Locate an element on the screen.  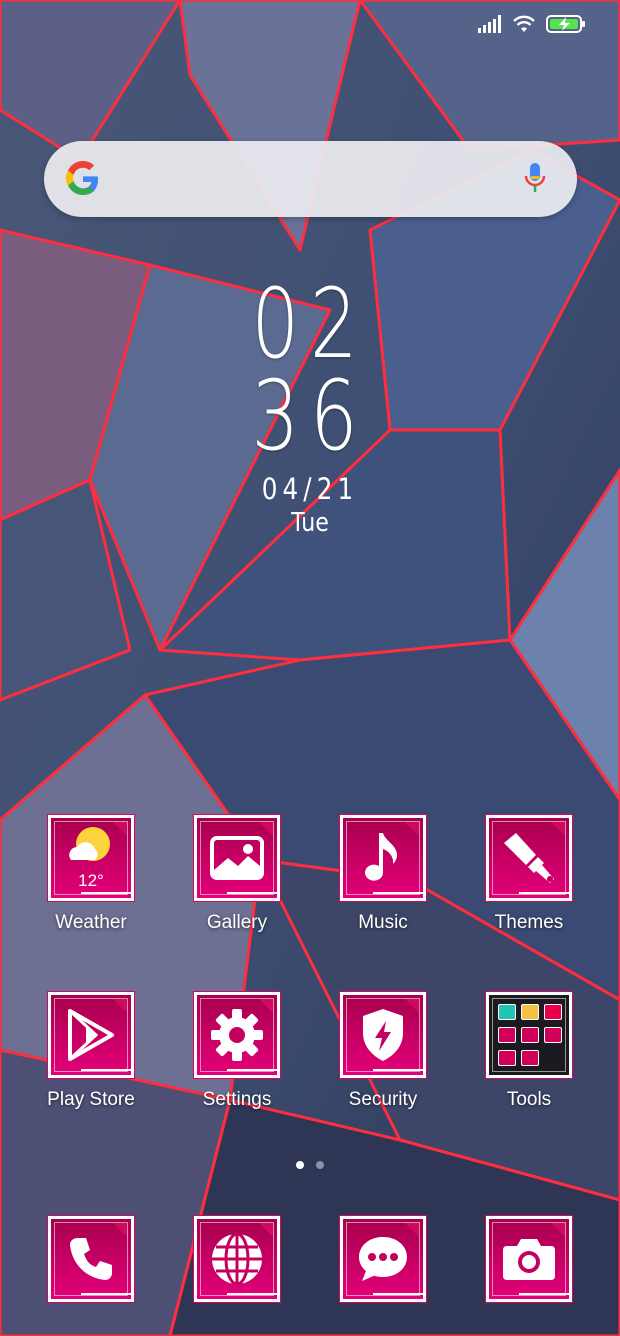
gmail-icon is located at coordinates (530, 1035).